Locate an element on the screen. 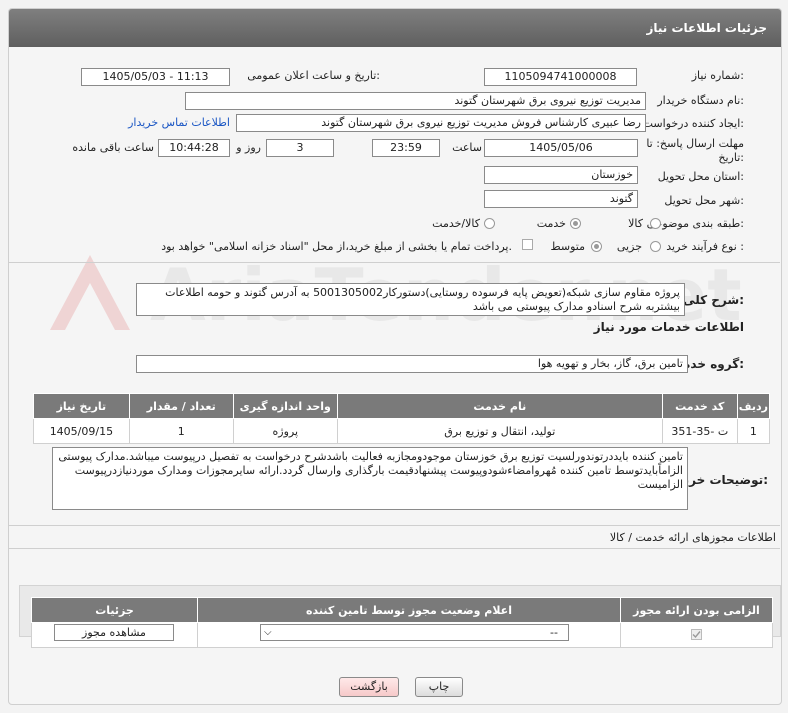  province-field: خوزستان is located at coordinates (561, 175).